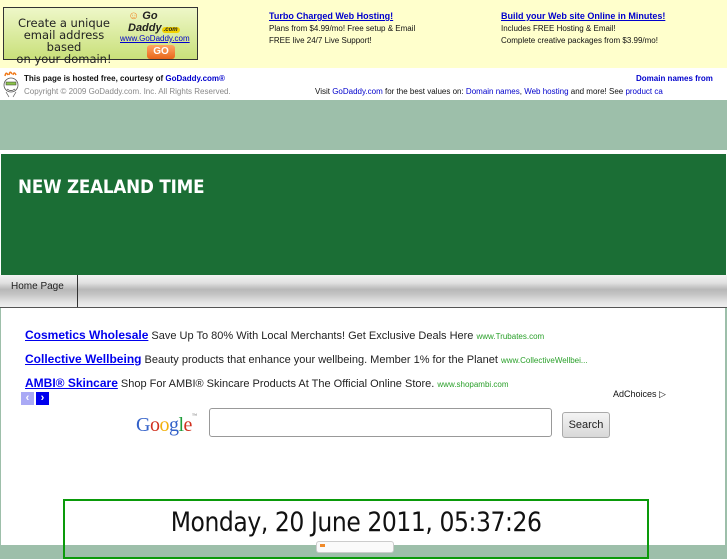 The height and width of the screenshot is (559, 727). Describe the element at coordinates (143, 425) in the screenshot. I see `google-logo-letter: G` at that location.